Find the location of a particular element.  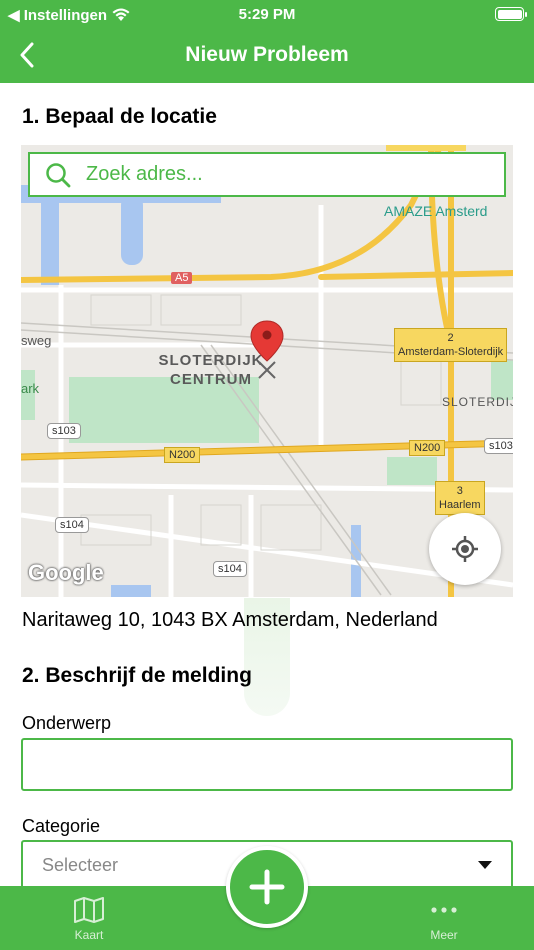

tab-meer: Meer is located at coordinates (444, 918).